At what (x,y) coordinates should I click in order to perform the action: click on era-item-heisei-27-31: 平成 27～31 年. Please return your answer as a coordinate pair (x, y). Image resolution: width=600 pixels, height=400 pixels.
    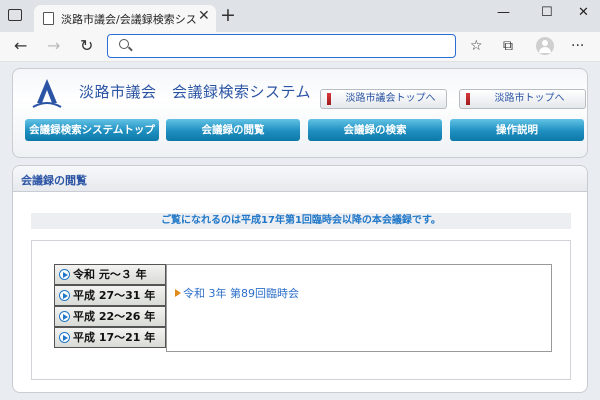
    Looking at the image, I should click on (110, 295).